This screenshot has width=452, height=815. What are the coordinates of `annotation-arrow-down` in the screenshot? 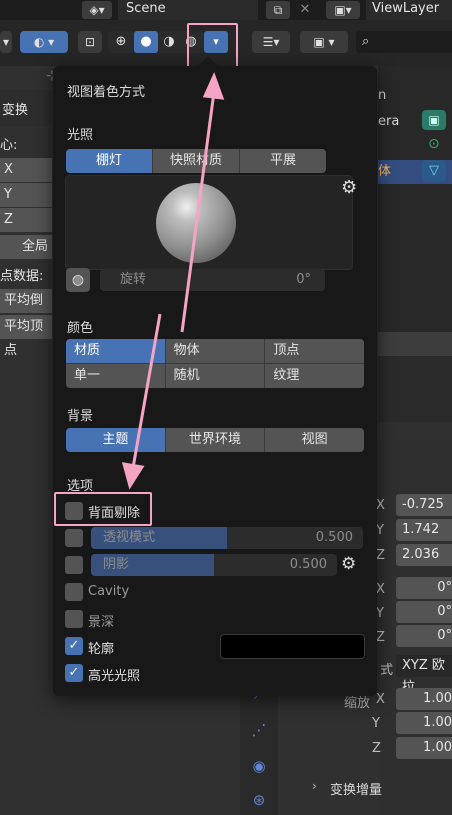 It's located at (146, 391).